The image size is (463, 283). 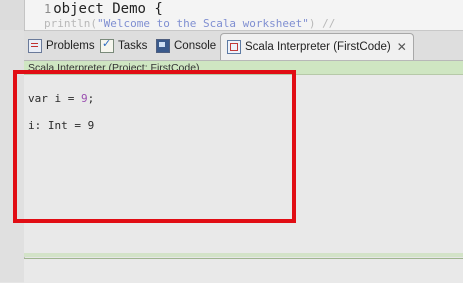 What do you see at coordinates (107, 45) in the screenshot?
I see `tasks-icon` at bounding box center [107, 45].